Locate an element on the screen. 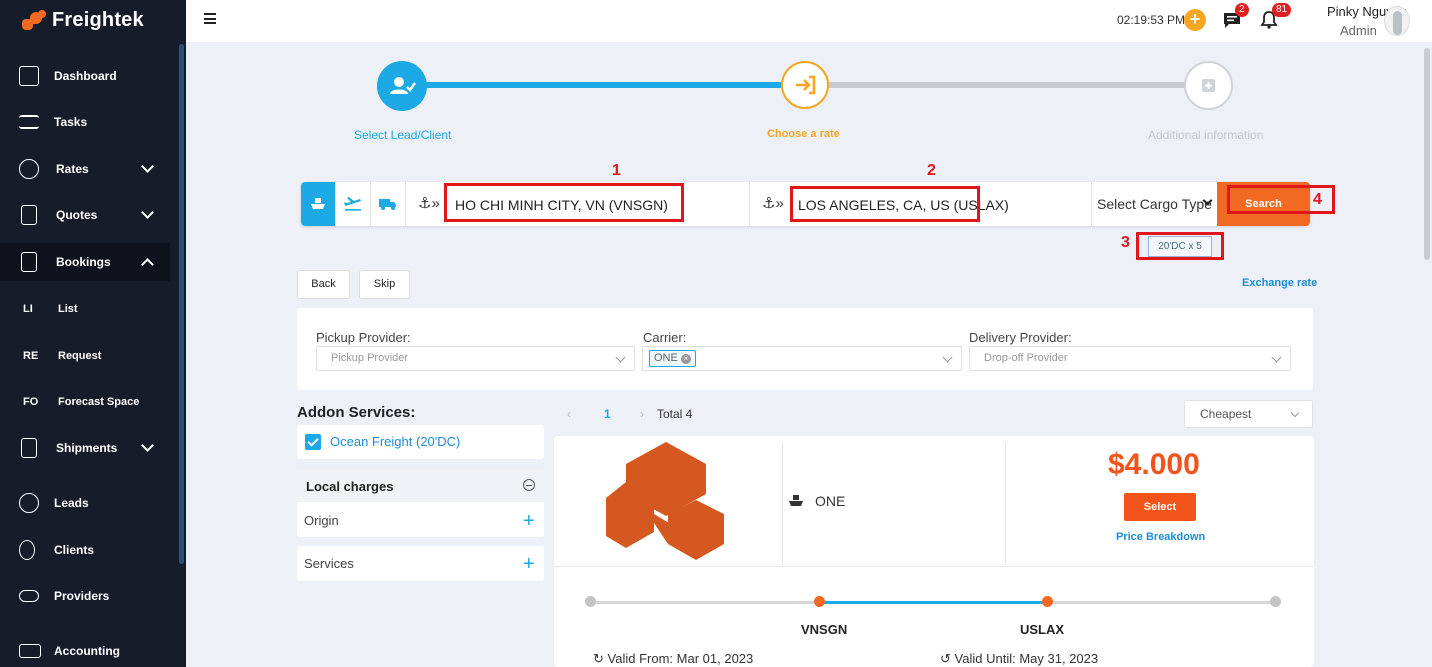 The height and width of the screenshot is (667, 1432). addon-item-ocean-freight: Ocean Freight (20'DC) is located at coordinates (420, 442).